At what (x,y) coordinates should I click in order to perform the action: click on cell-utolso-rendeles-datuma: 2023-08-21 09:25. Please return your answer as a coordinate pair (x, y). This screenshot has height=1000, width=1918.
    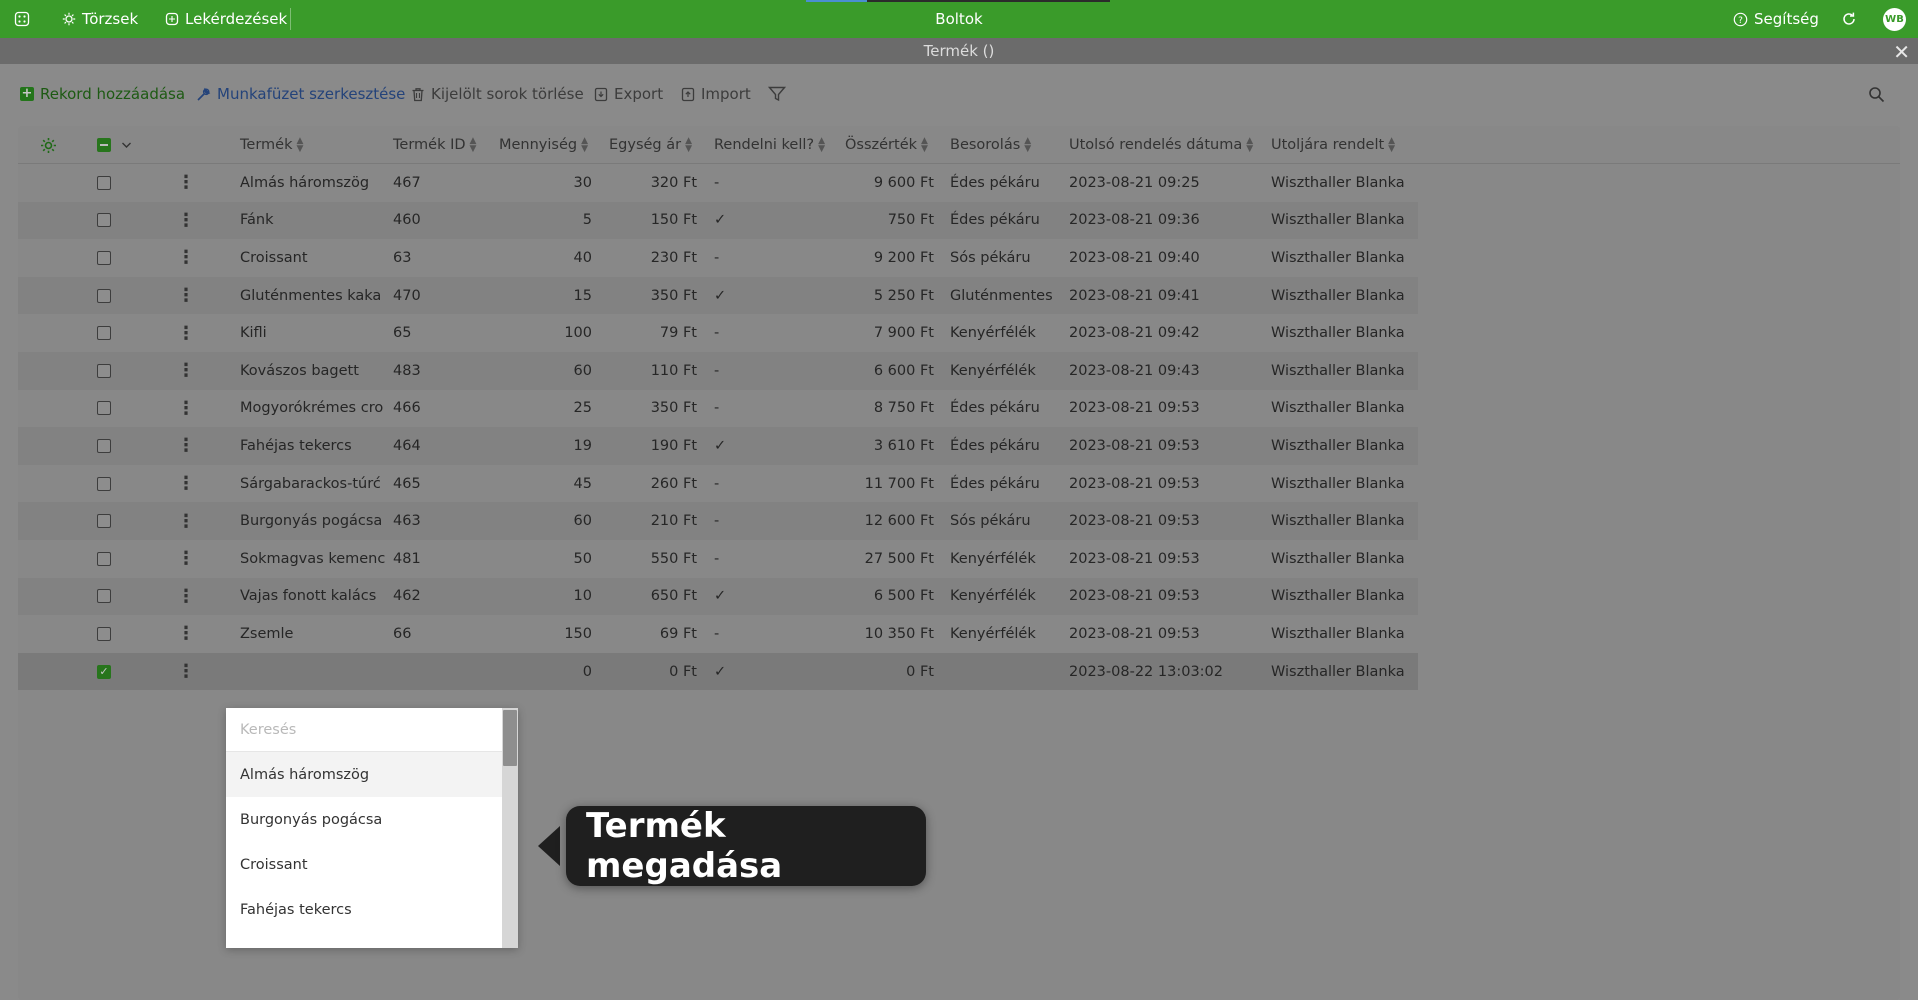
    Looking at the image, I should click on (1169, 183).